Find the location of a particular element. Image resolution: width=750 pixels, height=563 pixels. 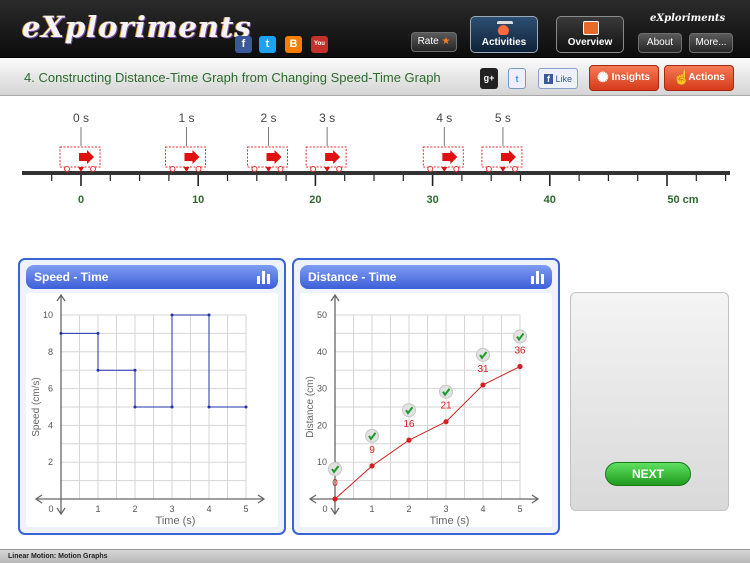

point-value-label: 36 is located at coordinates (520, 351).